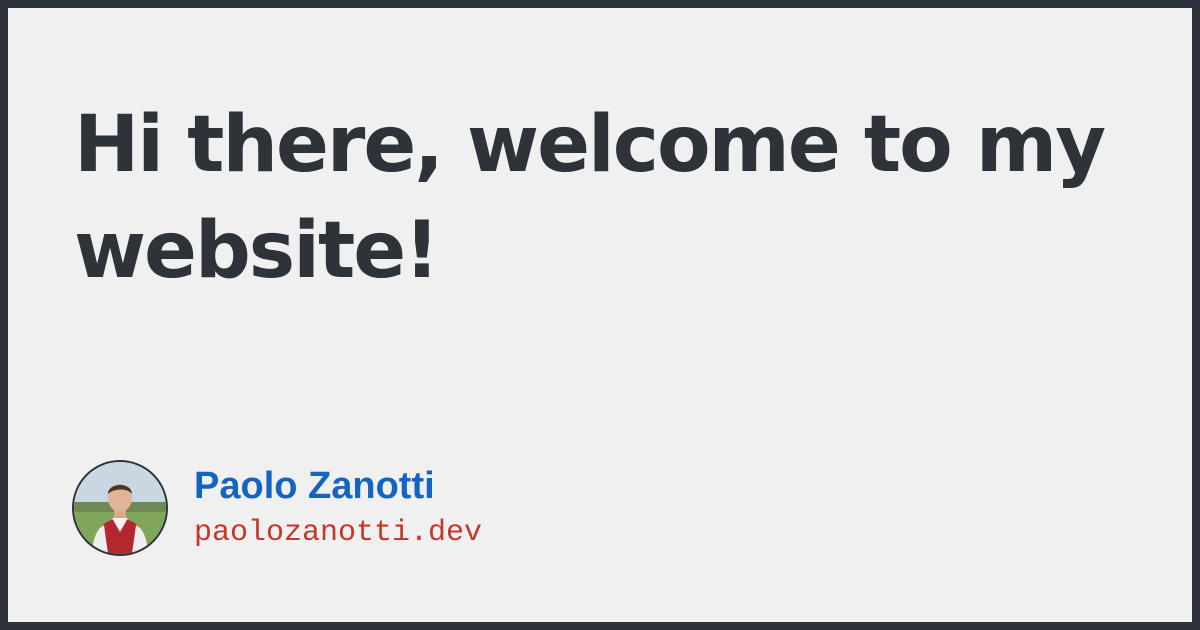 Image resolution: width=1200 pixels, height=630 pixels. I want to click on author-info: Paolo Zanotti paolozanotti.dev, so click(338, 508).